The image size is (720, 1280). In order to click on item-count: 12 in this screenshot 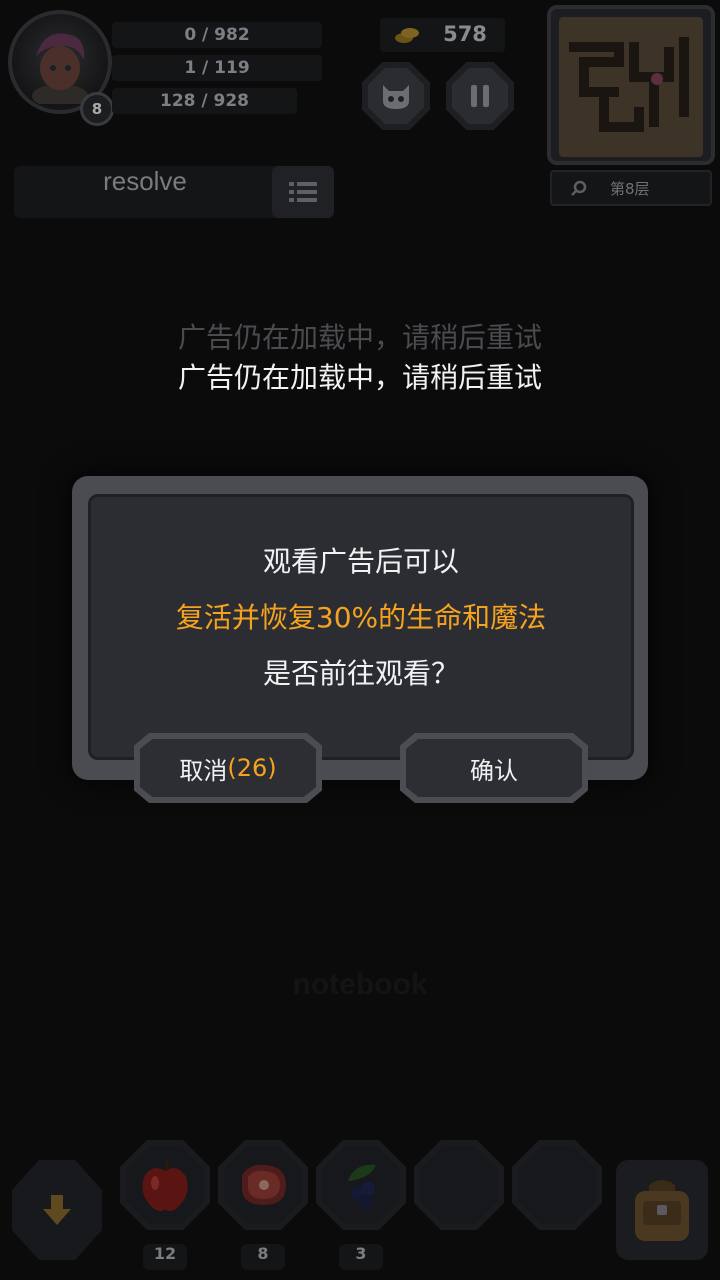, I will do `click(165, 1257)`.